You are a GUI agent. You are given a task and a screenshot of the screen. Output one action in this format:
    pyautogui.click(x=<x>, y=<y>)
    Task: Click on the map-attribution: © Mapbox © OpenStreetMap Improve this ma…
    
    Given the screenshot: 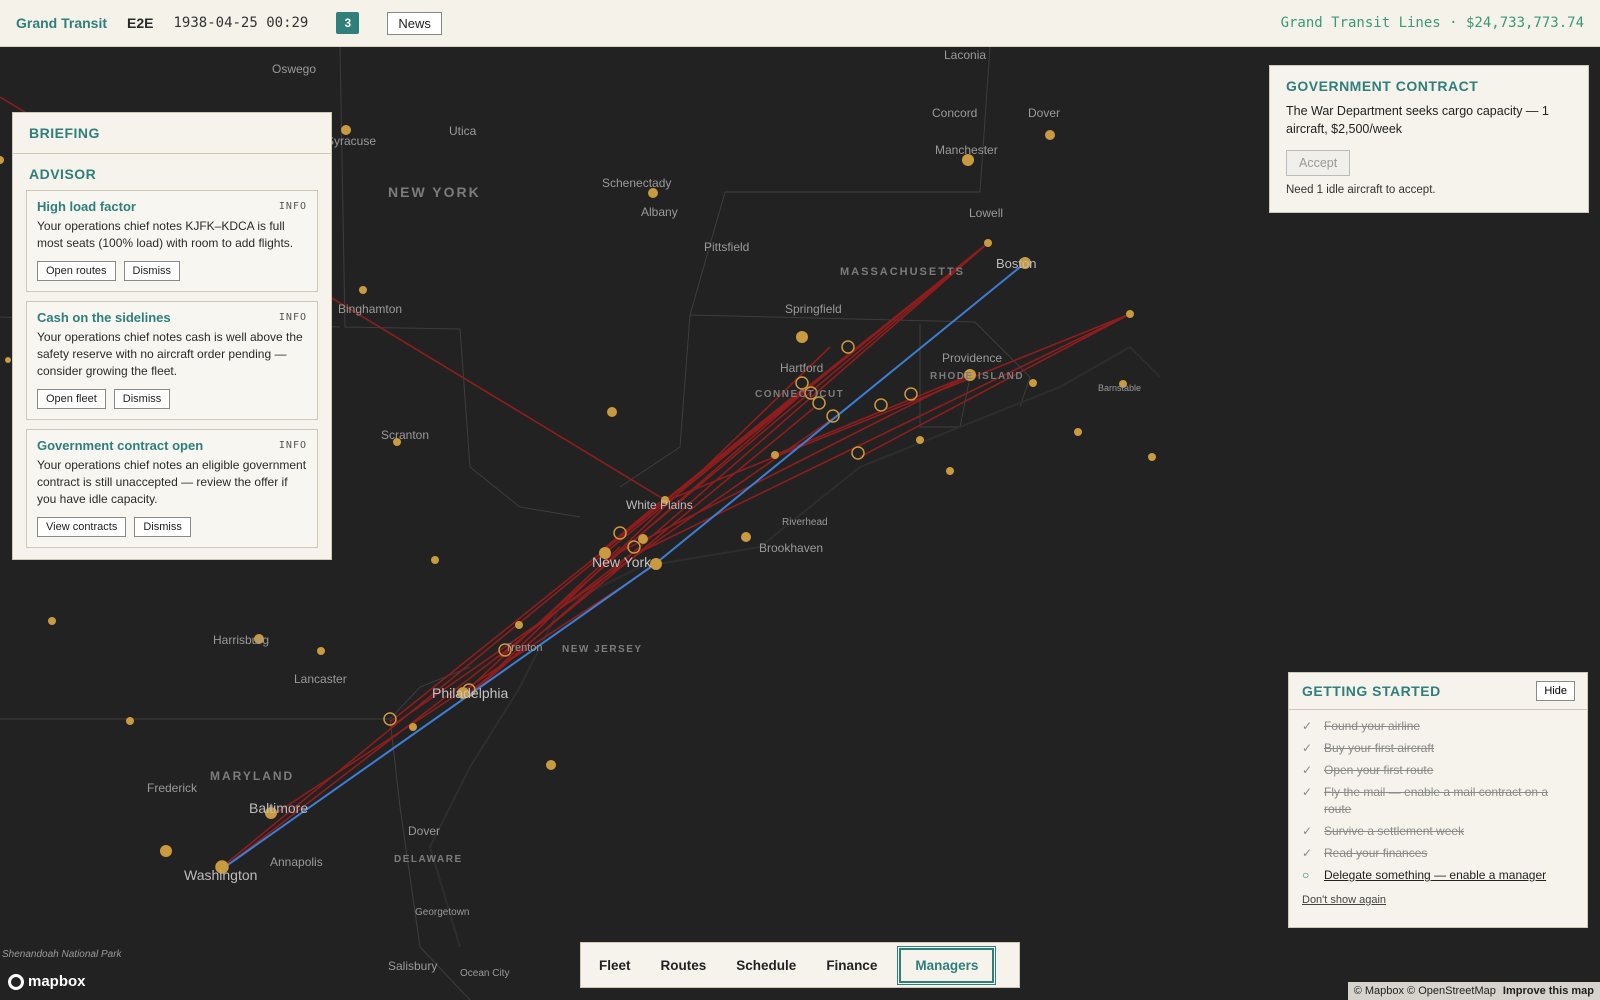 What is the action you would take?
    pyautogui.click(x=1473, y=991)
    